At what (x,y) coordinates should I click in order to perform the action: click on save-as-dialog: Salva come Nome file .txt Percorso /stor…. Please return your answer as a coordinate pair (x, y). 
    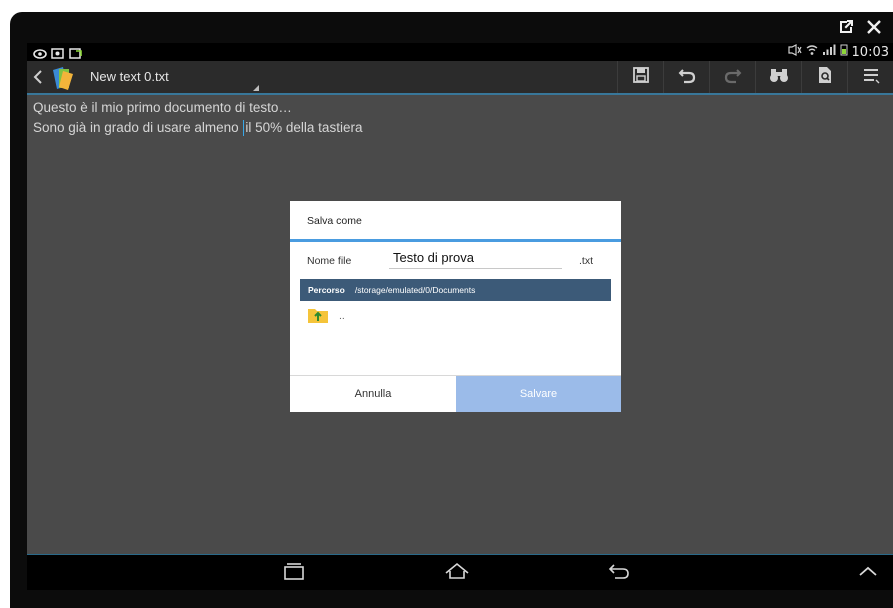
    Looking at the image, I should click on (455, 306).